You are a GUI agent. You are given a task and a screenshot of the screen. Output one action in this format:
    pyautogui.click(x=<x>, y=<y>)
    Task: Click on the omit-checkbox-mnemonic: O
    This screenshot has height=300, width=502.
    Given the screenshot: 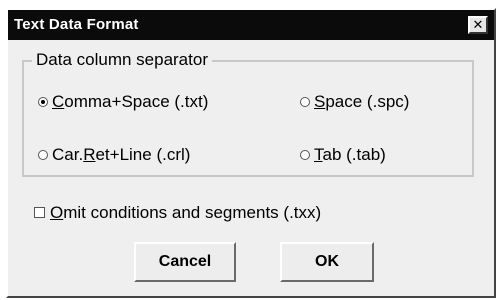 What is the action you would take?
    pyautogui.click(x=57, y=212)
    